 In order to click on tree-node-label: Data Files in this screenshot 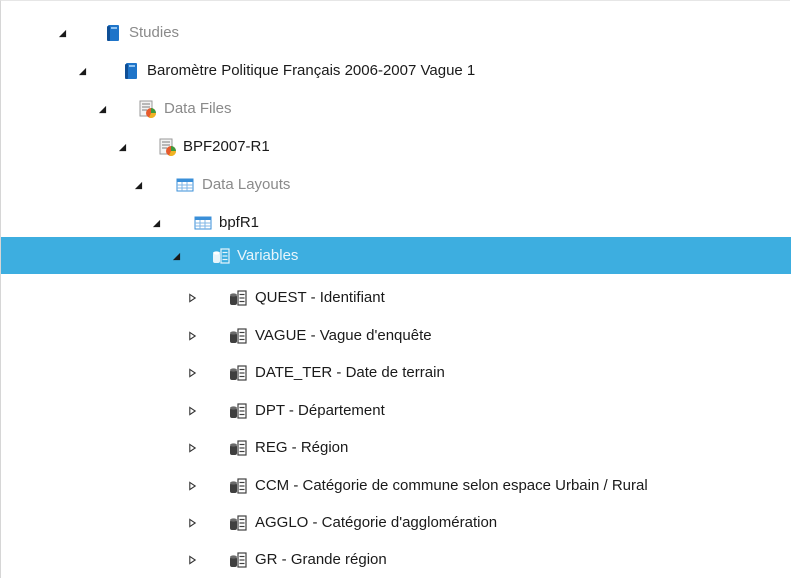, I will do `click(198, 108)`.